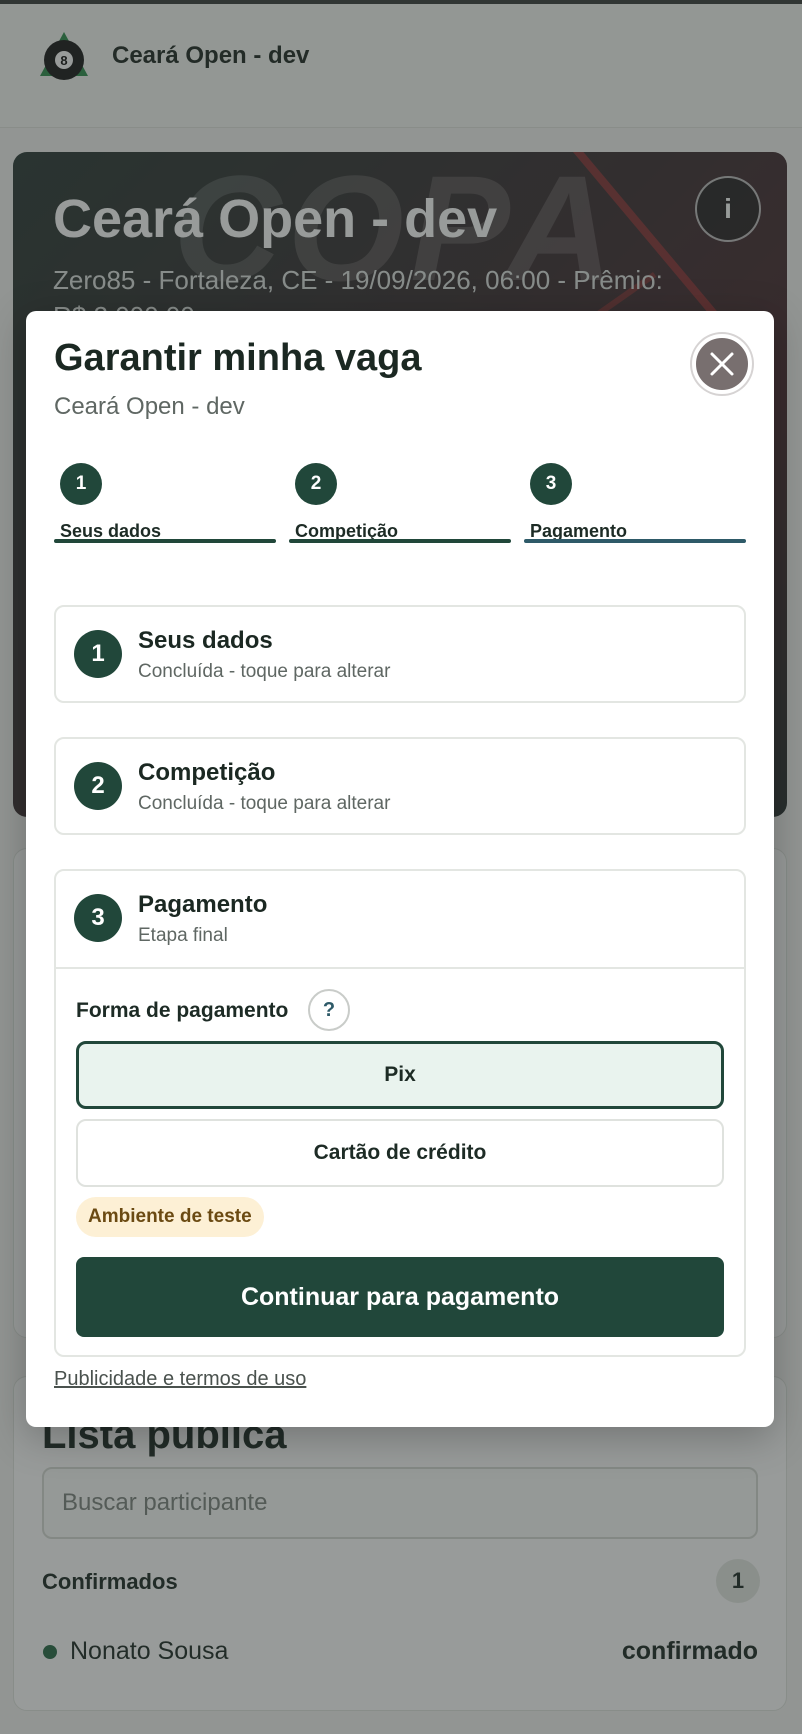  I want to click on divider, so click(400, 968).